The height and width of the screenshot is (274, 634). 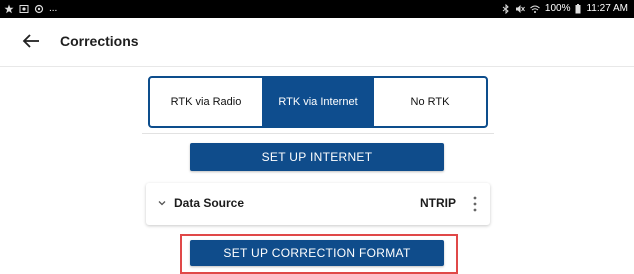 I want to click on battery-icon, so click(x=578, y=8).